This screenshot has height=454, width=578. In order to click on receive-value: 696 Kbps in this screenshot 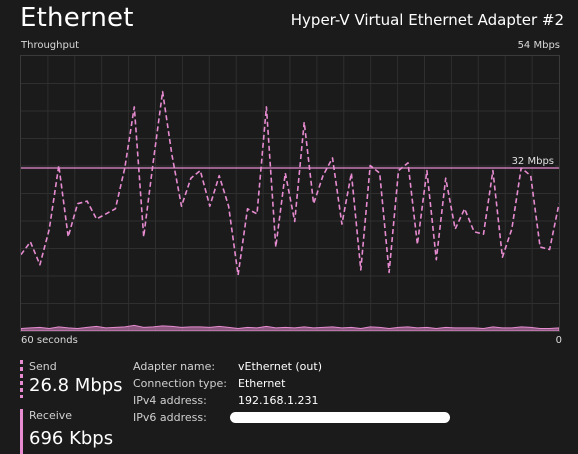, I will do `click(71, 438)`.